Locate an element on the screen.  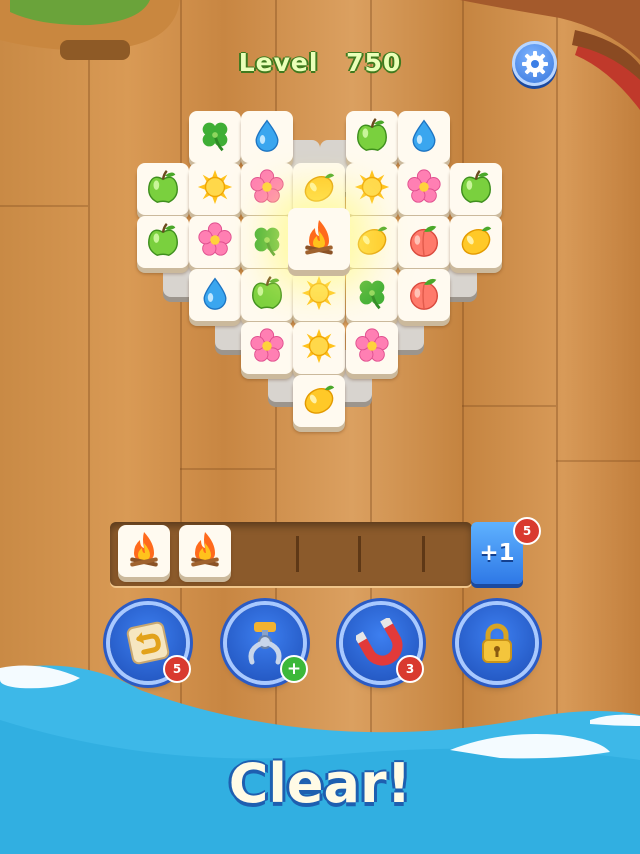
padlock-icon is located at coordinates (497, 643).